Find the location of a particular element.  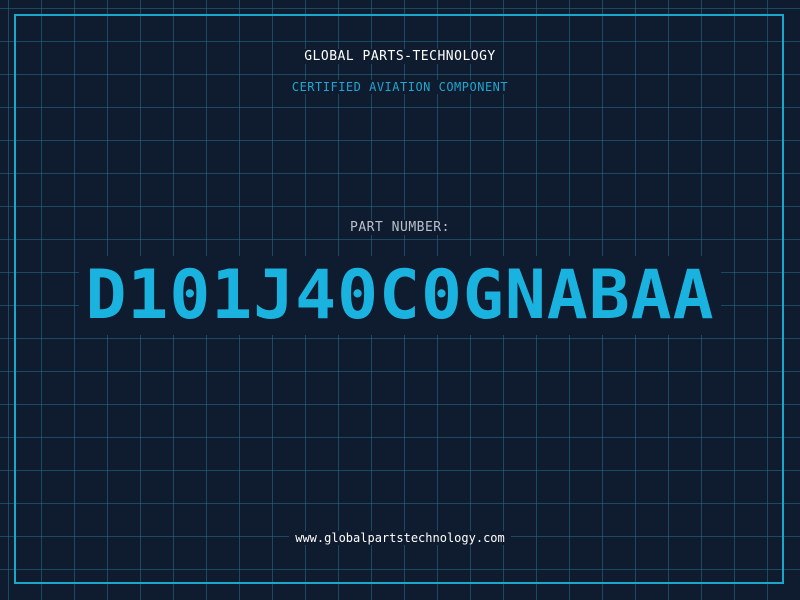

company-name-text: GLOBAL PARTS-TECHNOLOGY is located at coordinates (400, 56).